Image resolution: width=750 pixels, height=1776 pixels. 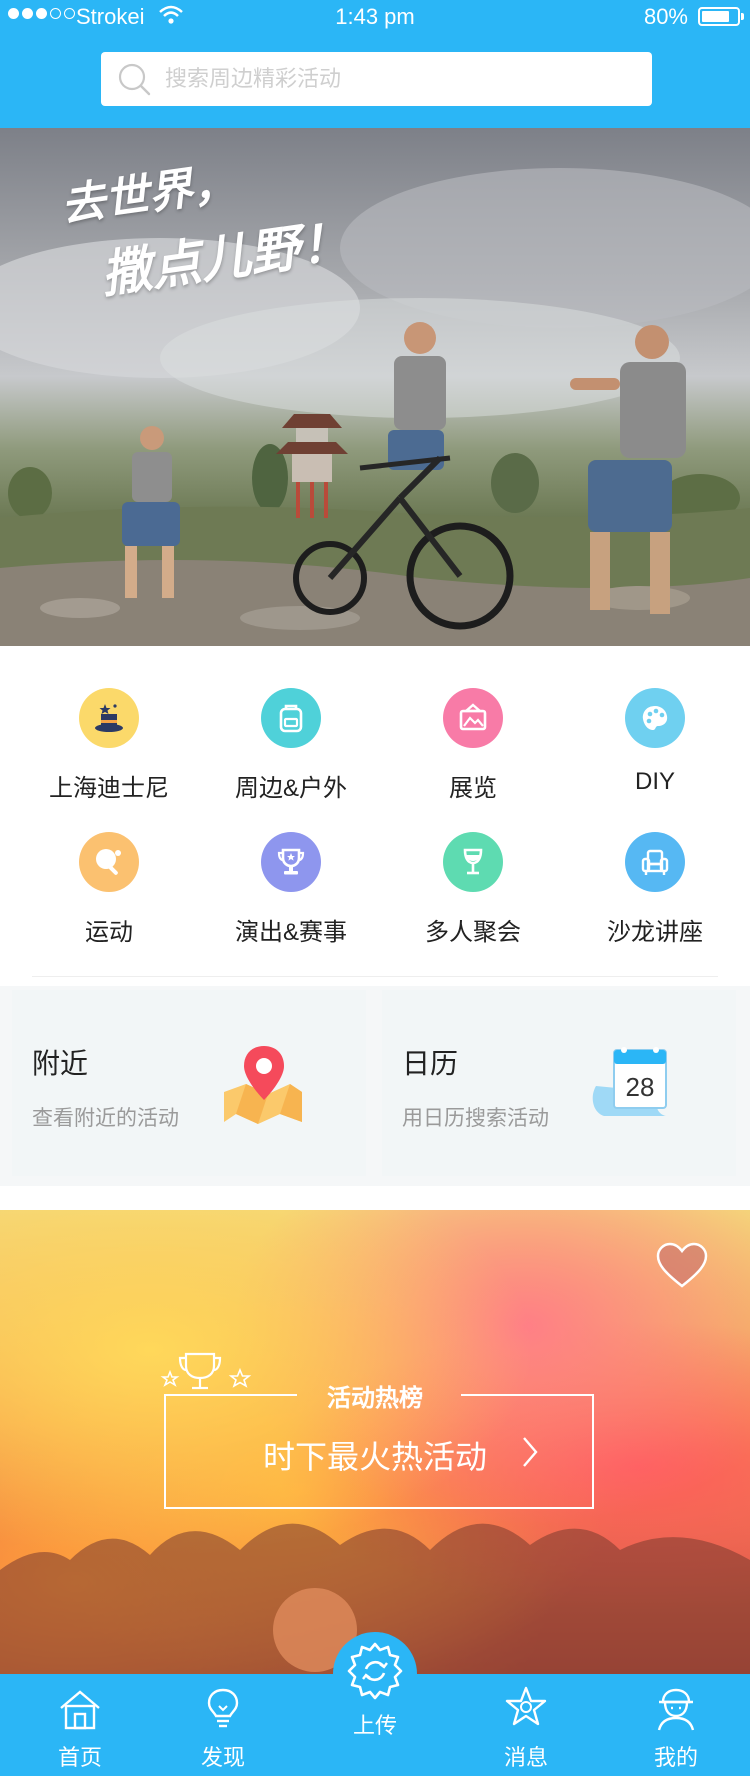 I want to click on quick-tiles: 附近 查看附近的活动 日历 用日历搜索活动 28, so click(x=375, y=1086).